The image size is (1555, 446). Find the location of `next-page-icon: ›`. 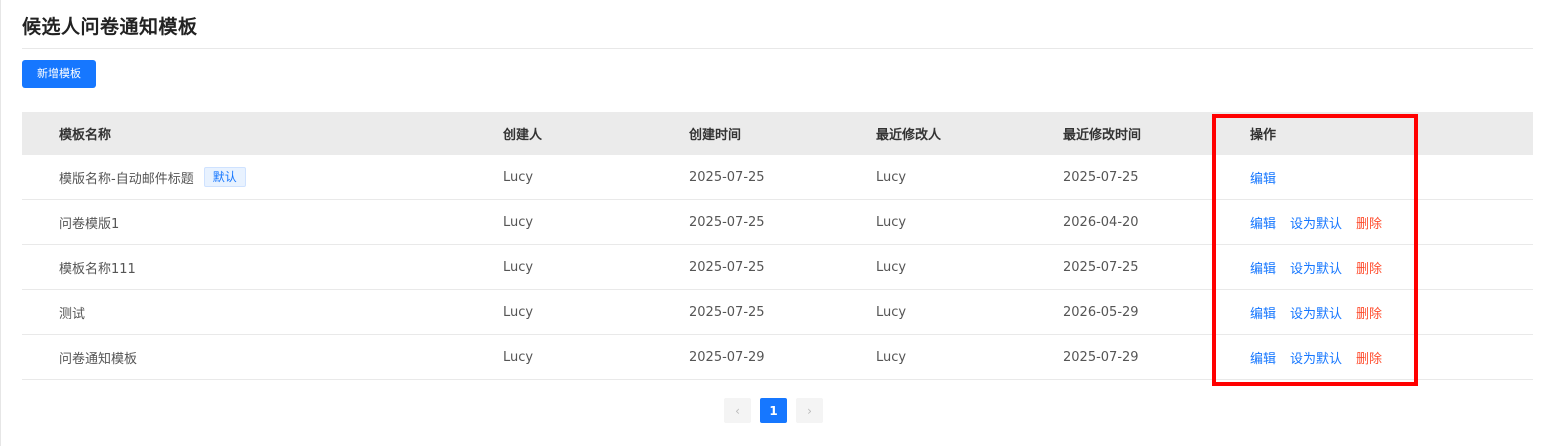

next-page-icon: › is located at coordinates (809, 410).